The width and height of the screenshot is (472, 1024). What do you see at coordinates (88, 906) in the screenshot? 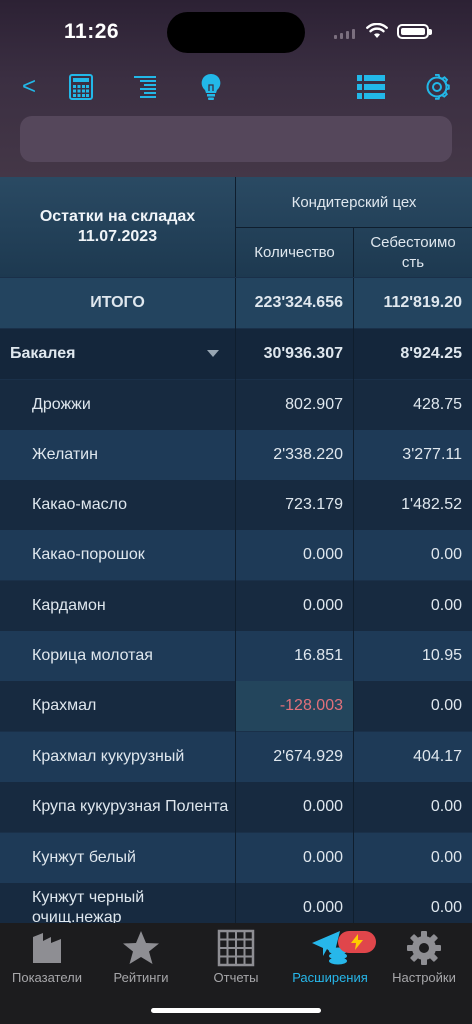
I see `item-name: Кунжут черный очищ.нежар` at bounding box center [88, 906].